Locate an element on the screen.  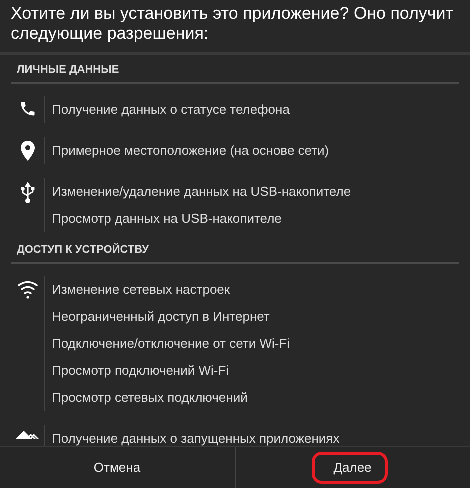
permission-text: Неограниченный доступ в Интернет is located at coordinates (161, 317).